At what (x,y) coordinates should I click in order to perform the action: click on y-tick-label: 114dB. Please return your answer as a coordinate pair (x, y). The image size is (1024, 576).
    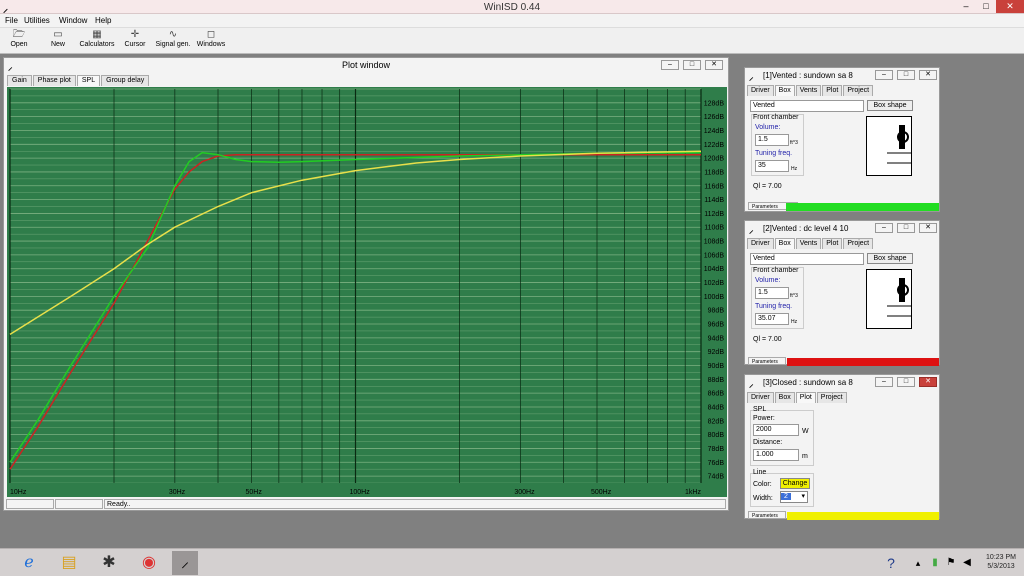
    Looking at the image, I should click on (714, 200).